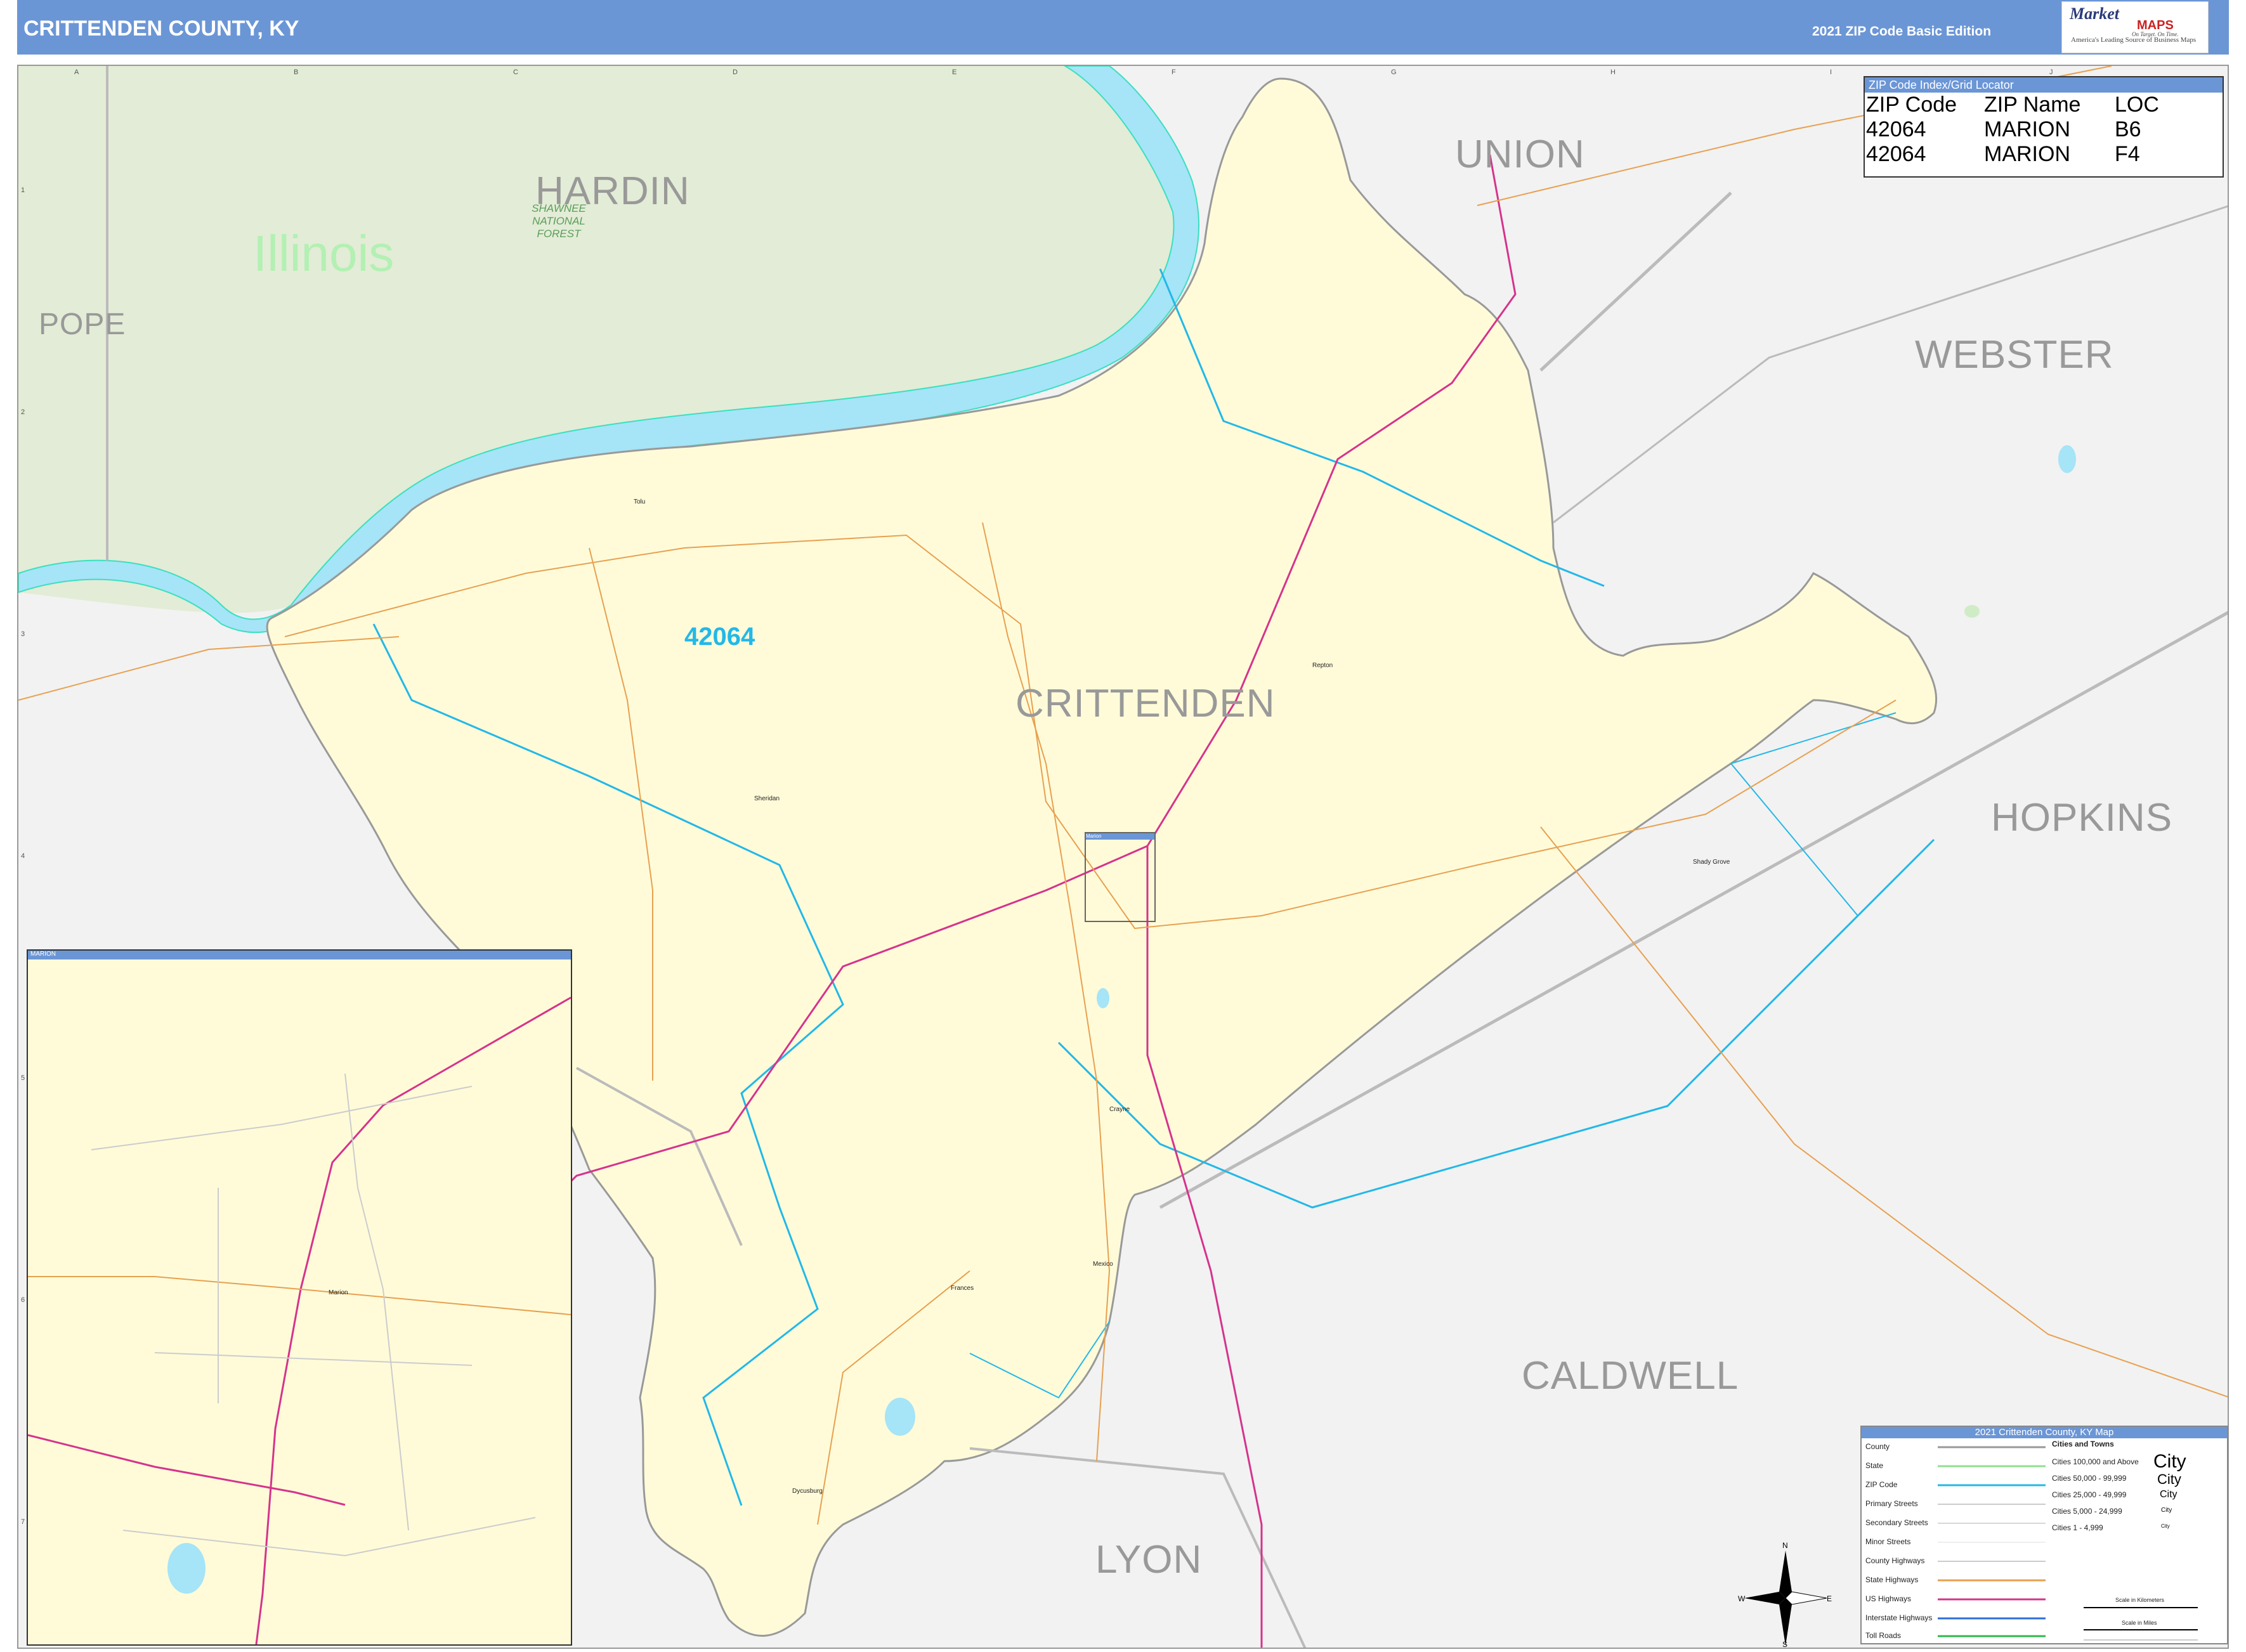  What do you see at coordinates (2082, 818) in the screenshot?
I see `county-label-hopkins: HOPKINS` at bounding box center [2082, 818].